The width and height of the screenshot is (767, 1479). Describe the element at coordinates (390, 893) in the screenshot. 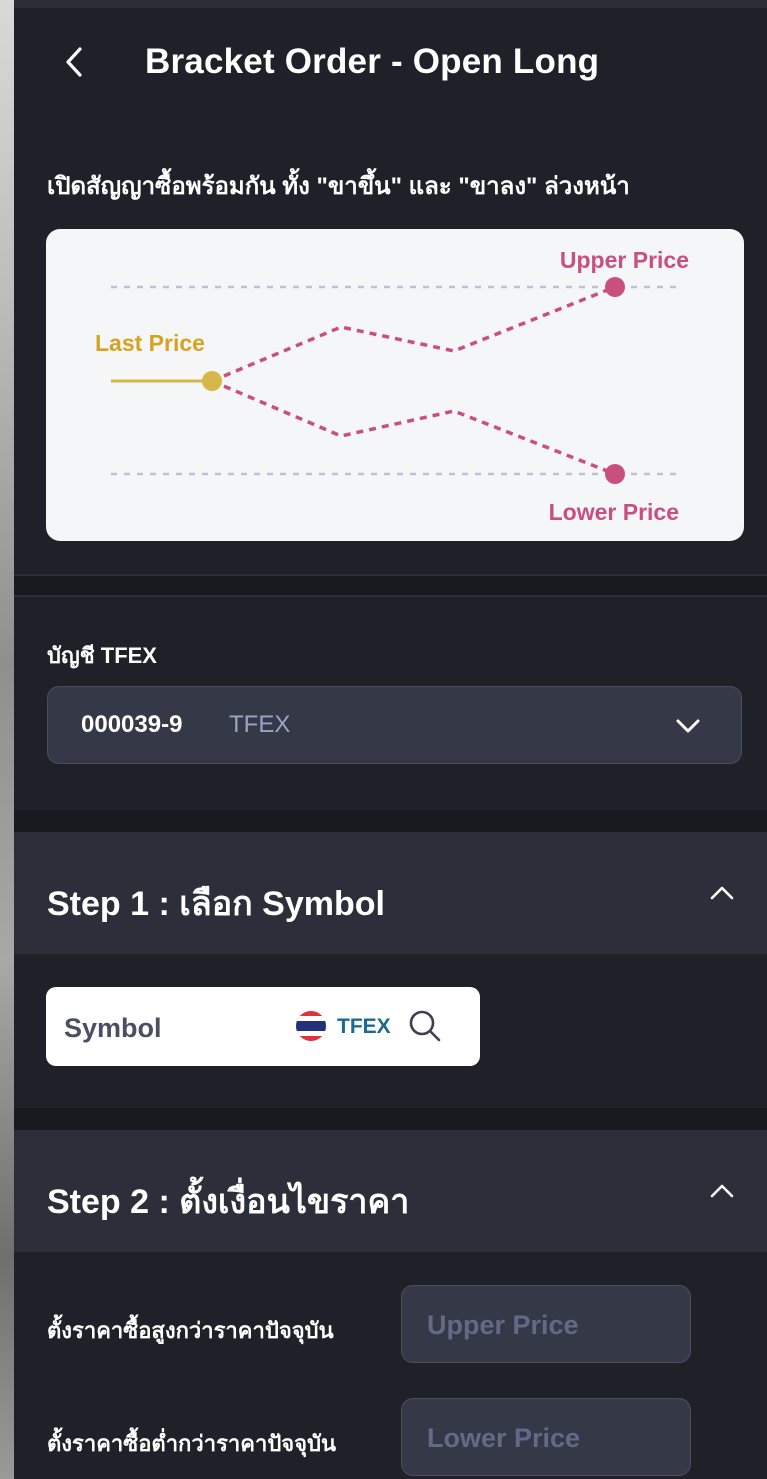

I see `step1-header: Step 1 : เลือก Symbol` at that location.